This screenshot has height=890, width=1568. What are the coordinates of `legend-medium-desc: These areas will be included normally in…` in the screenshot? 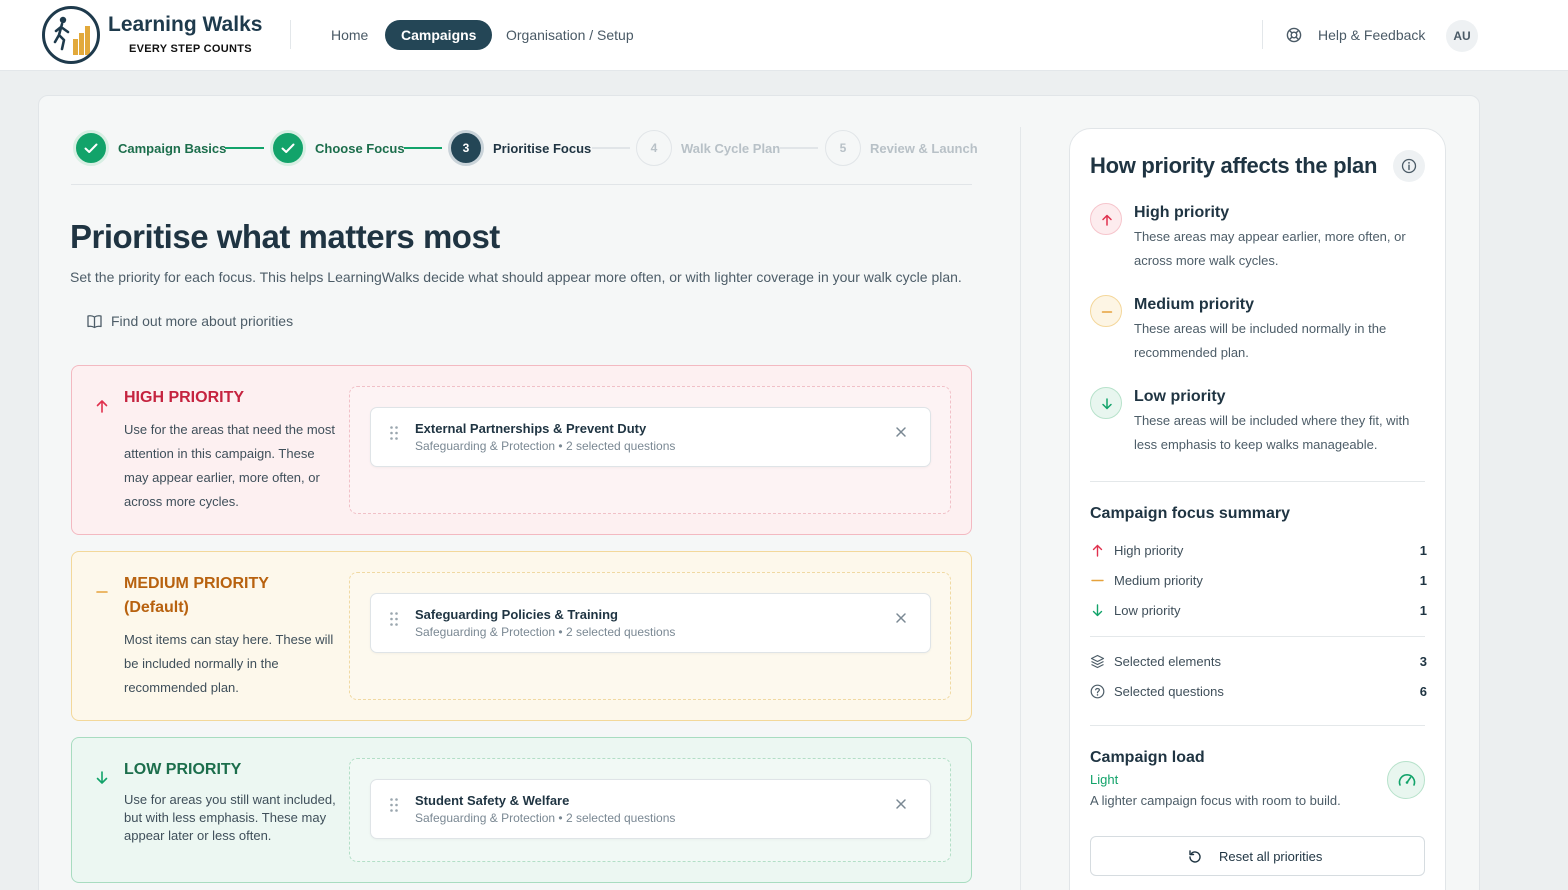 It's located at (1260, 340).